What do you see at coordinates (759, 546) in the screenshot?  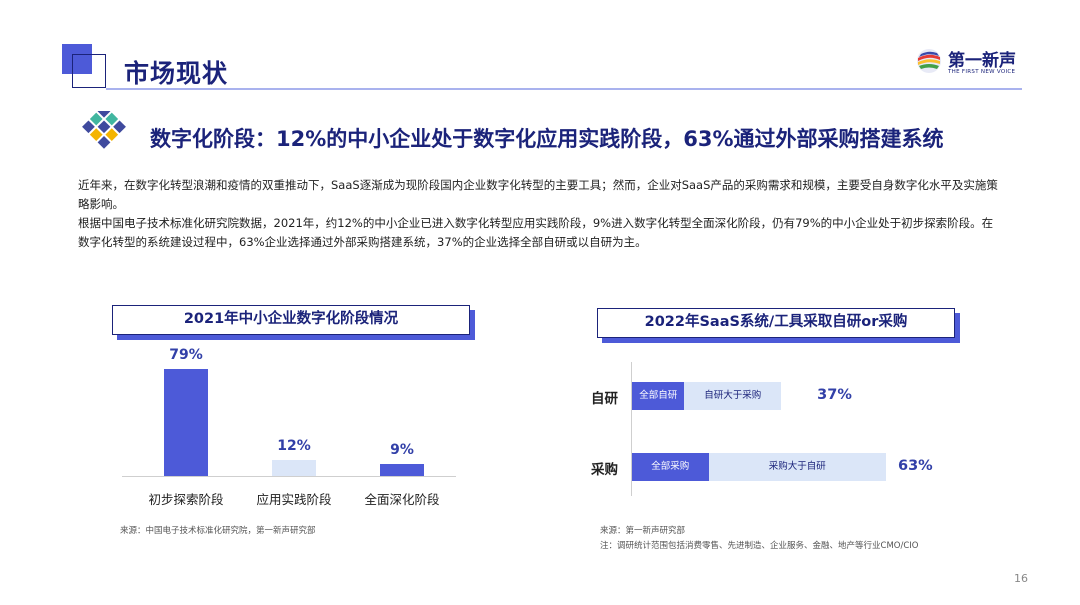 I see `chart2-note: 注：调研统计范围包括消费零售、先进制造、企业服务、金融、地产等行业CMO/CIO` at bounding box center [759, 546].